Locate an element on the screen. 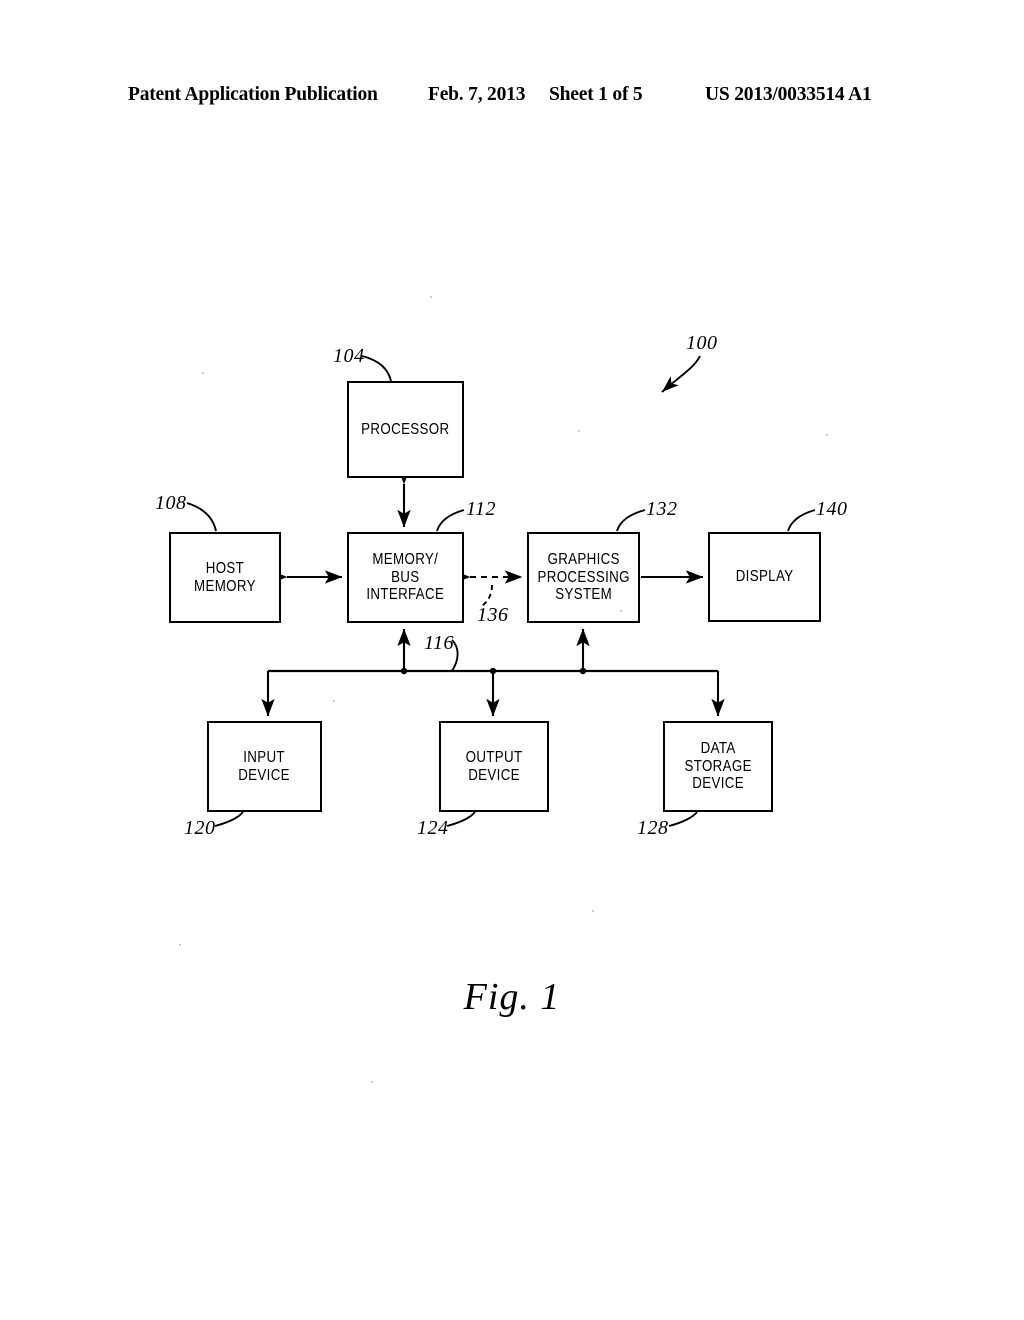  block-display-label: DISPLAY is located at coordinates (764, 577).